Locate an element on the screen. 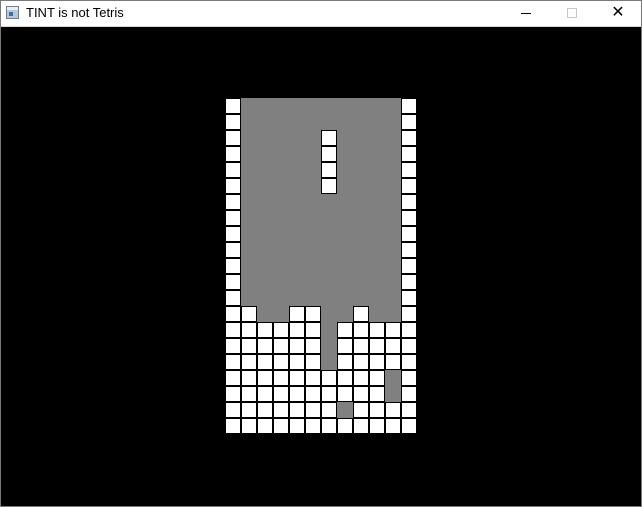 This screenshot has height=507, width=642. maximize-button is located at coordinates (572, 13).